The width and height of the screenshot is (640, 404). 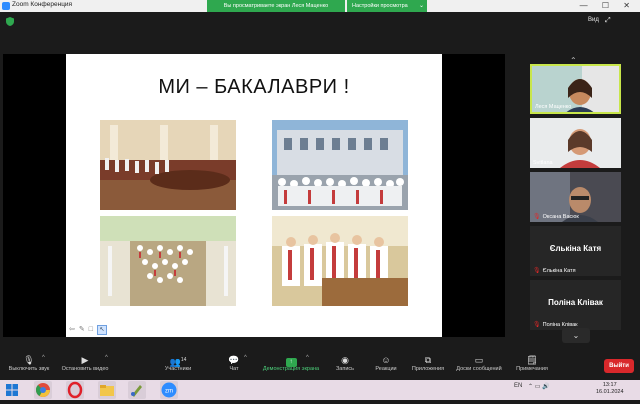 I want to click on view-options-button: Настройки просмотра ⌄, so click(x=387, y=6).